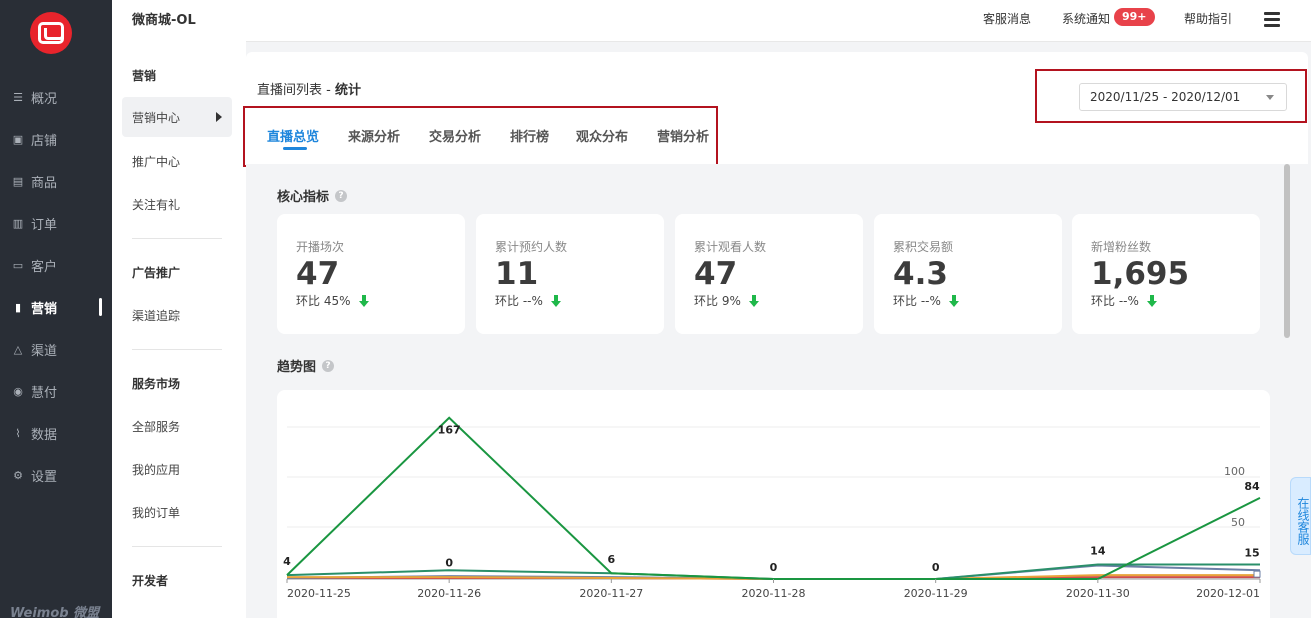 The width and height of the screenshot is (1311, 618). I want to click on subnav-group-developer: 开发者, so click(150, 581).